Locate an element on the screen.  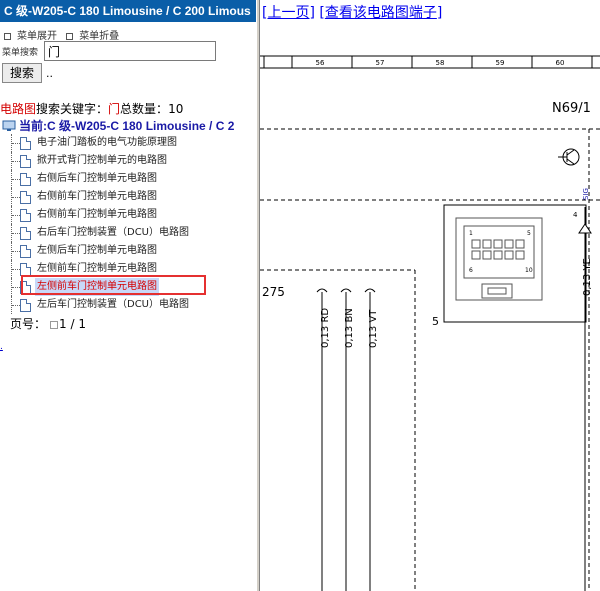
search-label: 菜单搜索 is located at coordinates (20, 53).